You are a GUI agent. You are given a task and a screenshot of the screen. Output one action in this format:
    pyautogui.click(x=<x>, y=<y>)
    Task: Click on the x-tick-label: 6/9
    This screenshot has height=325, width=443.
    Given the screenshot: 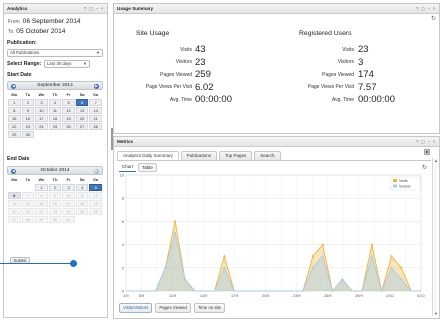 What is the action you would take?
    pyautogui.click(x=141, y=296)
    